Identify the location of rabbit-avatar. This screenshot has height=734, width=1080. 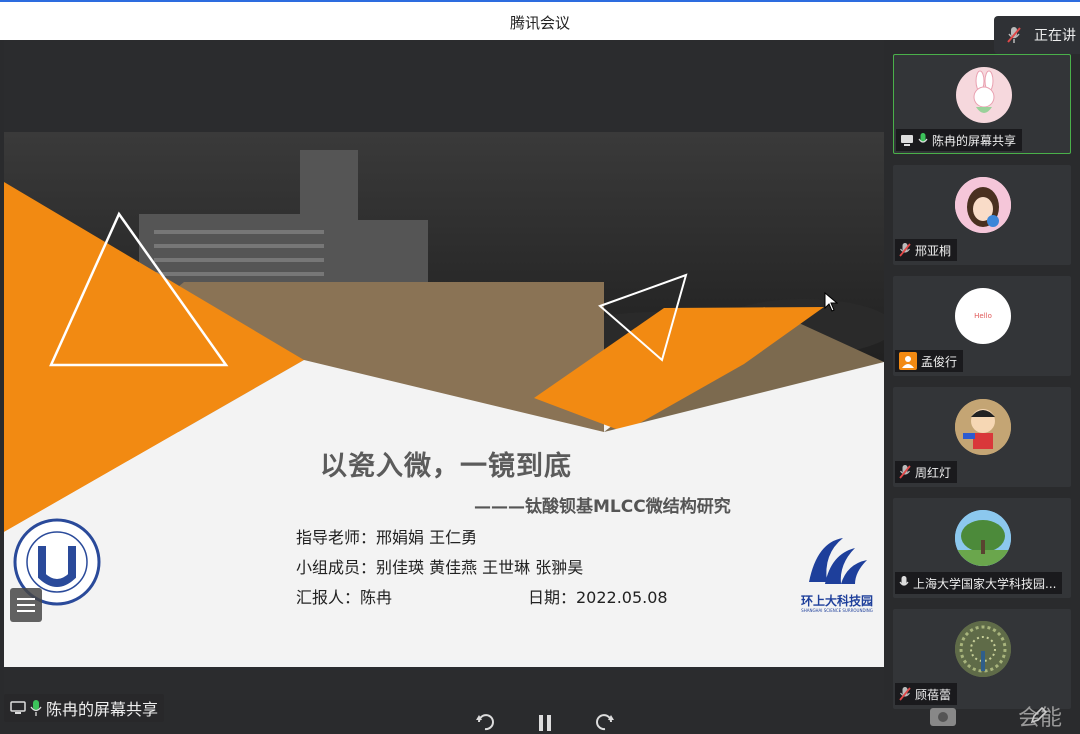
(984, 95).